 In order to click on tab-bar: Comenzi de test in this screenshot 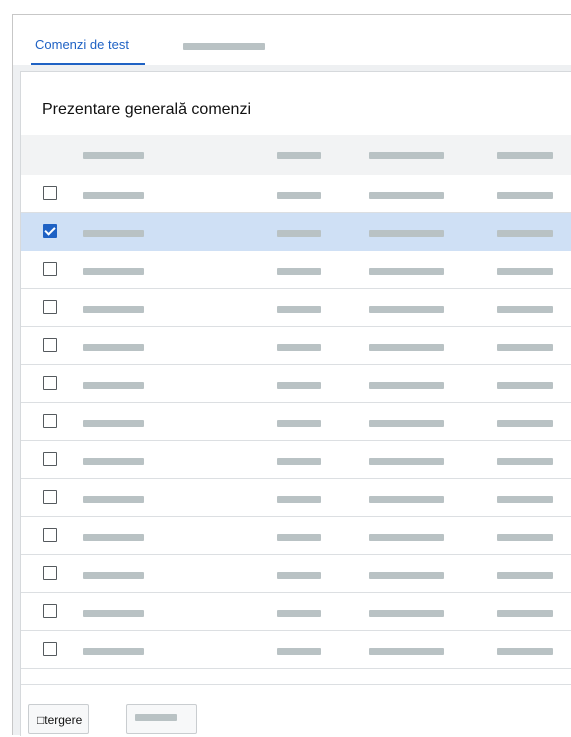, I will do `click(292, 40)`.